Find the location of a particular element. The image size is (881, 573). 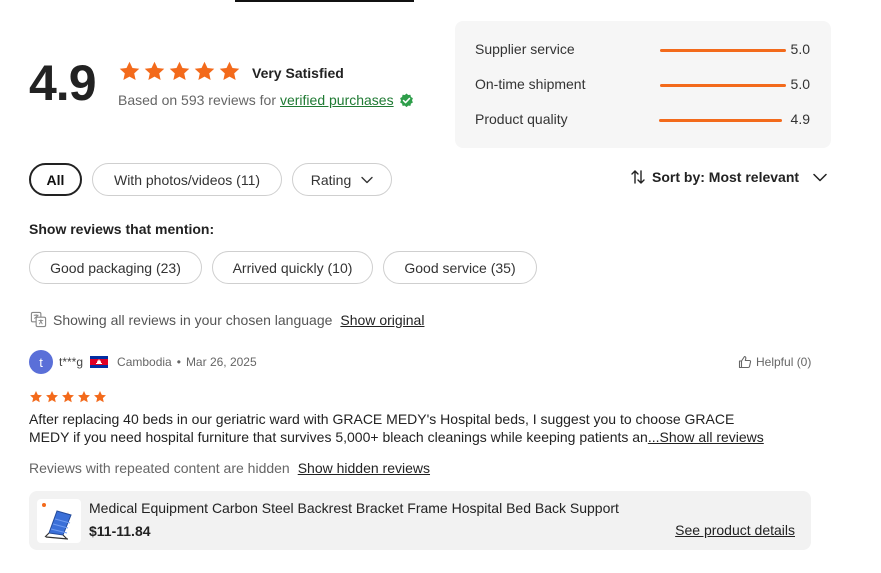

product-price: $11-11.84 is located at coordinates (120, 531).